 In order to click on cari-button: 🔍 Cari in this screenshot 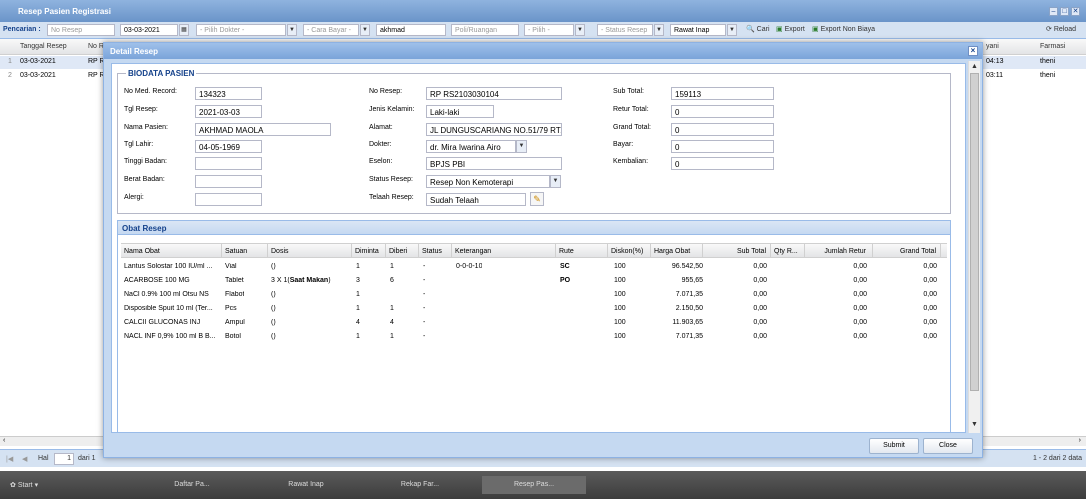, I will do `click(758, 29)`.